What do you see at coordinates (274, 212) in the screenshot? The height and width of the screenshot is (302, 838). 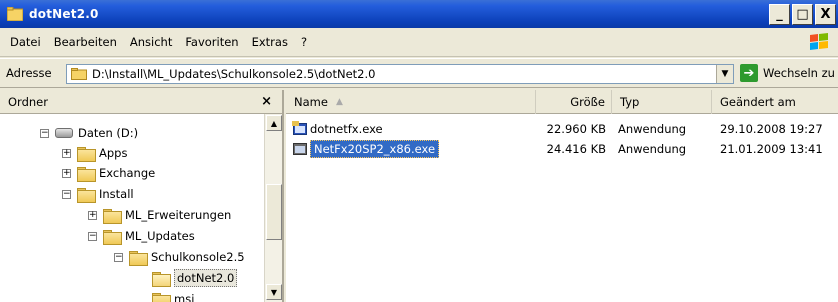 I see `scrollbar-thumb` at bounding box center [274, 212].